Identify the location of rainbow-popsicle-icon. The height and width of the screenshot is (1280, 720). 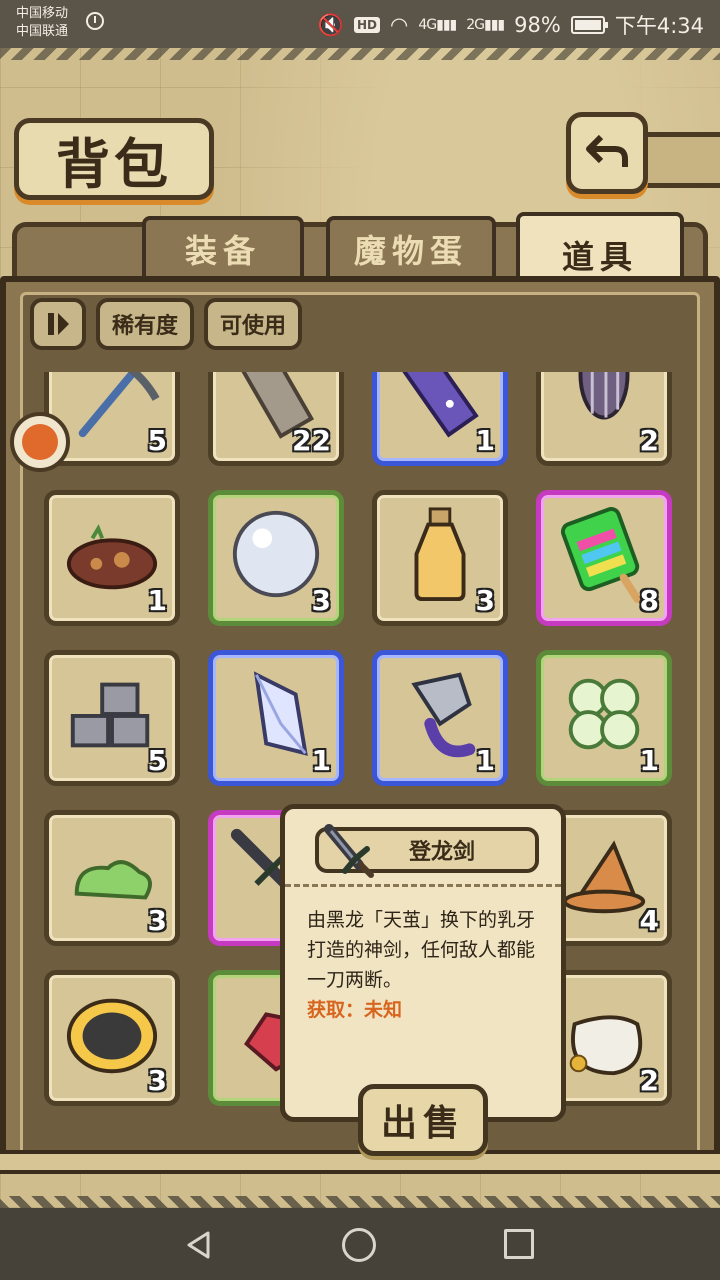
(601, 555).